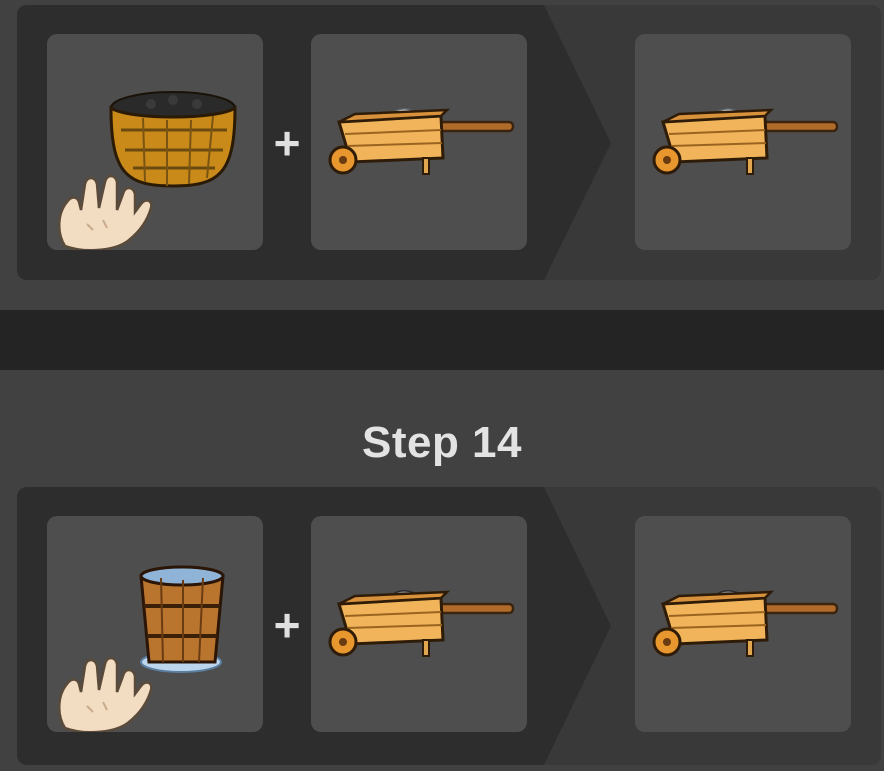 The width and height of the screenshot is (884, 771). I want to click on basket-of-coal-with-hand-icon, so click(147, 170).